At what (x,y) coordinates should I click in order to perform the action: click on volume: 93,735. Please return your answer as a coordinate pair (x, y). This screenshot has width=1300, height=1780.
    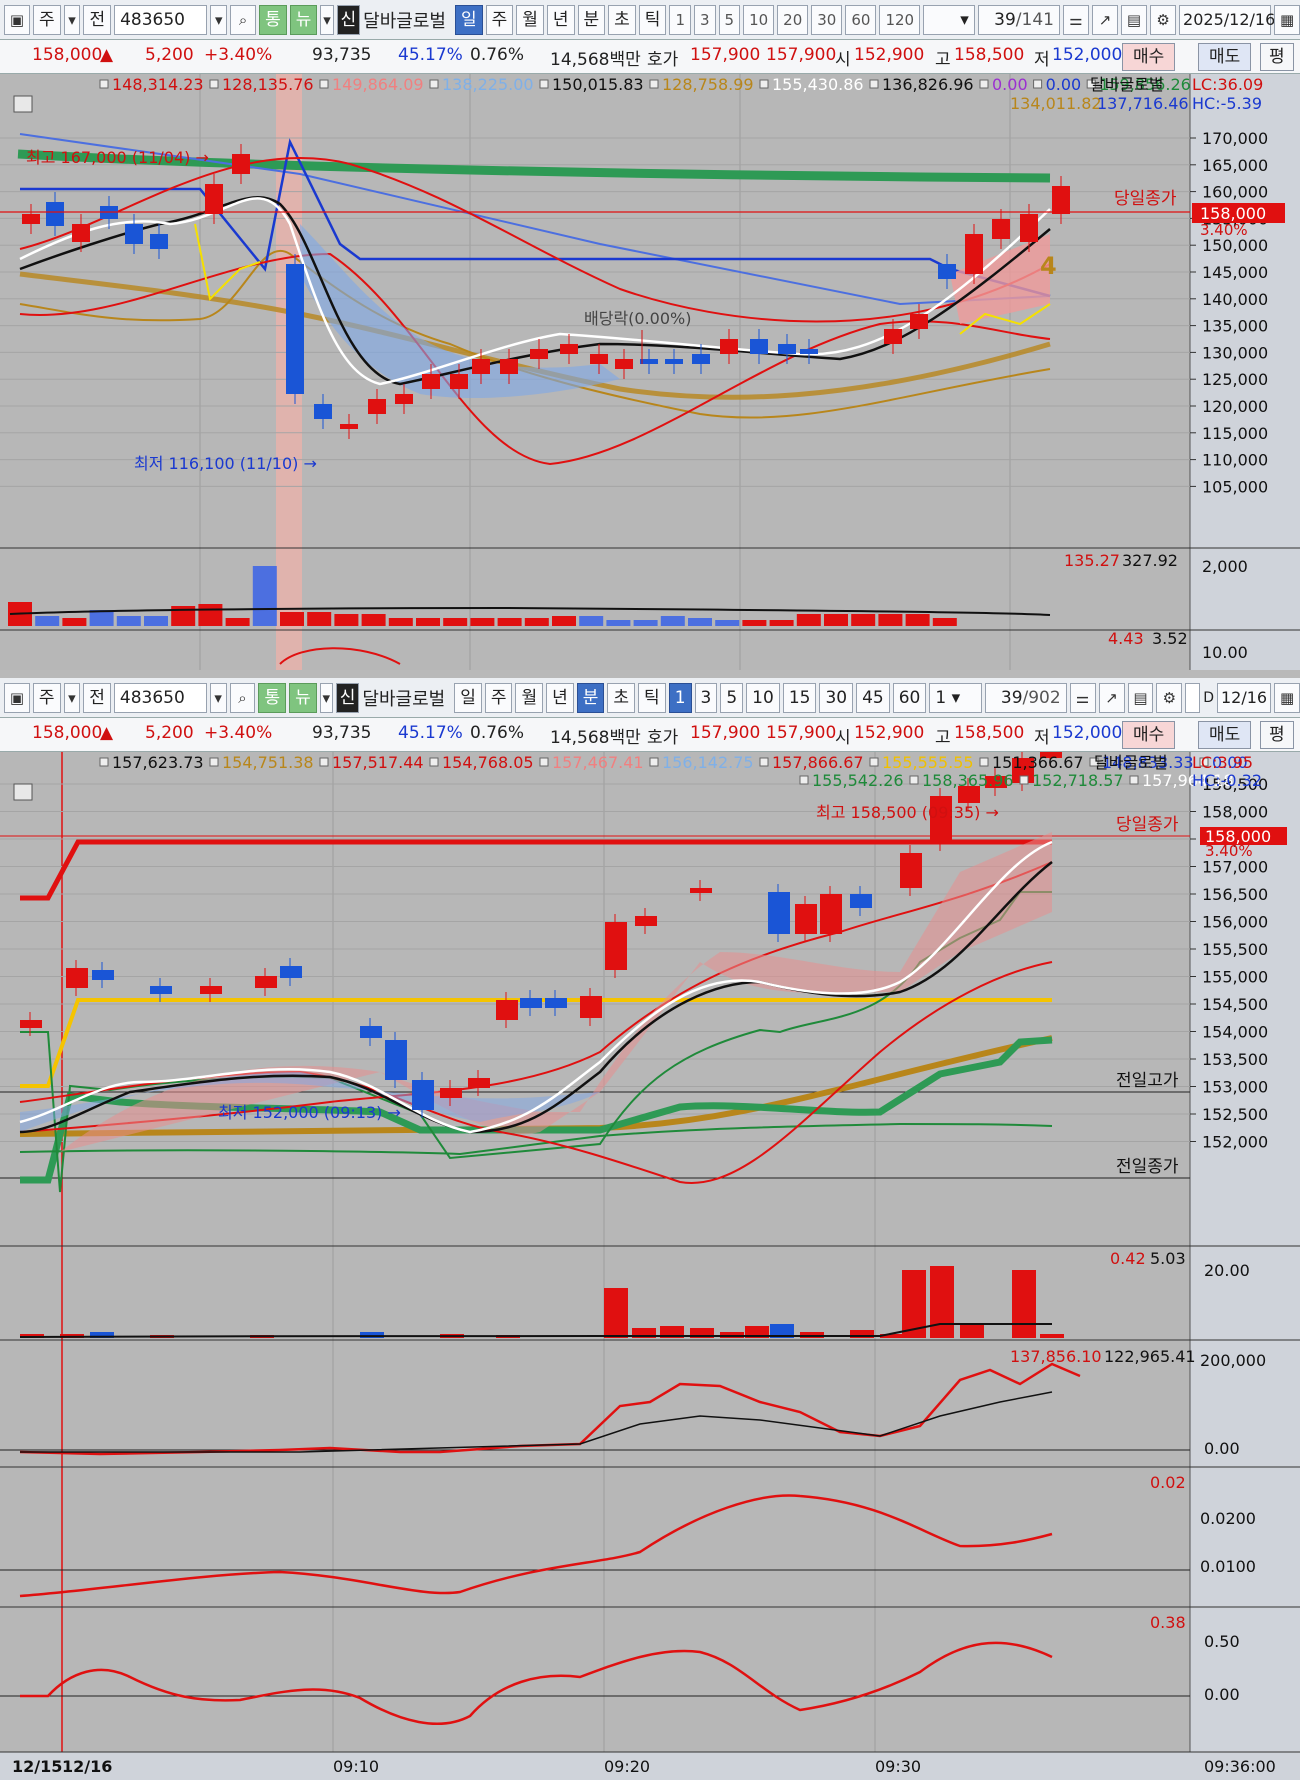
    Looking at the image, I should click on (342, 733).